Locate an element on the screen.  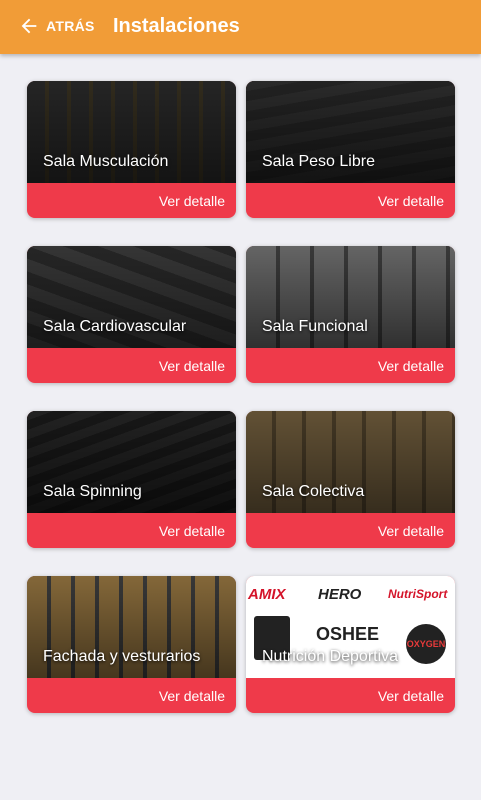
facility-card-funcional: Sala Funcional Ver detalle is located at coordinates (350, 314).